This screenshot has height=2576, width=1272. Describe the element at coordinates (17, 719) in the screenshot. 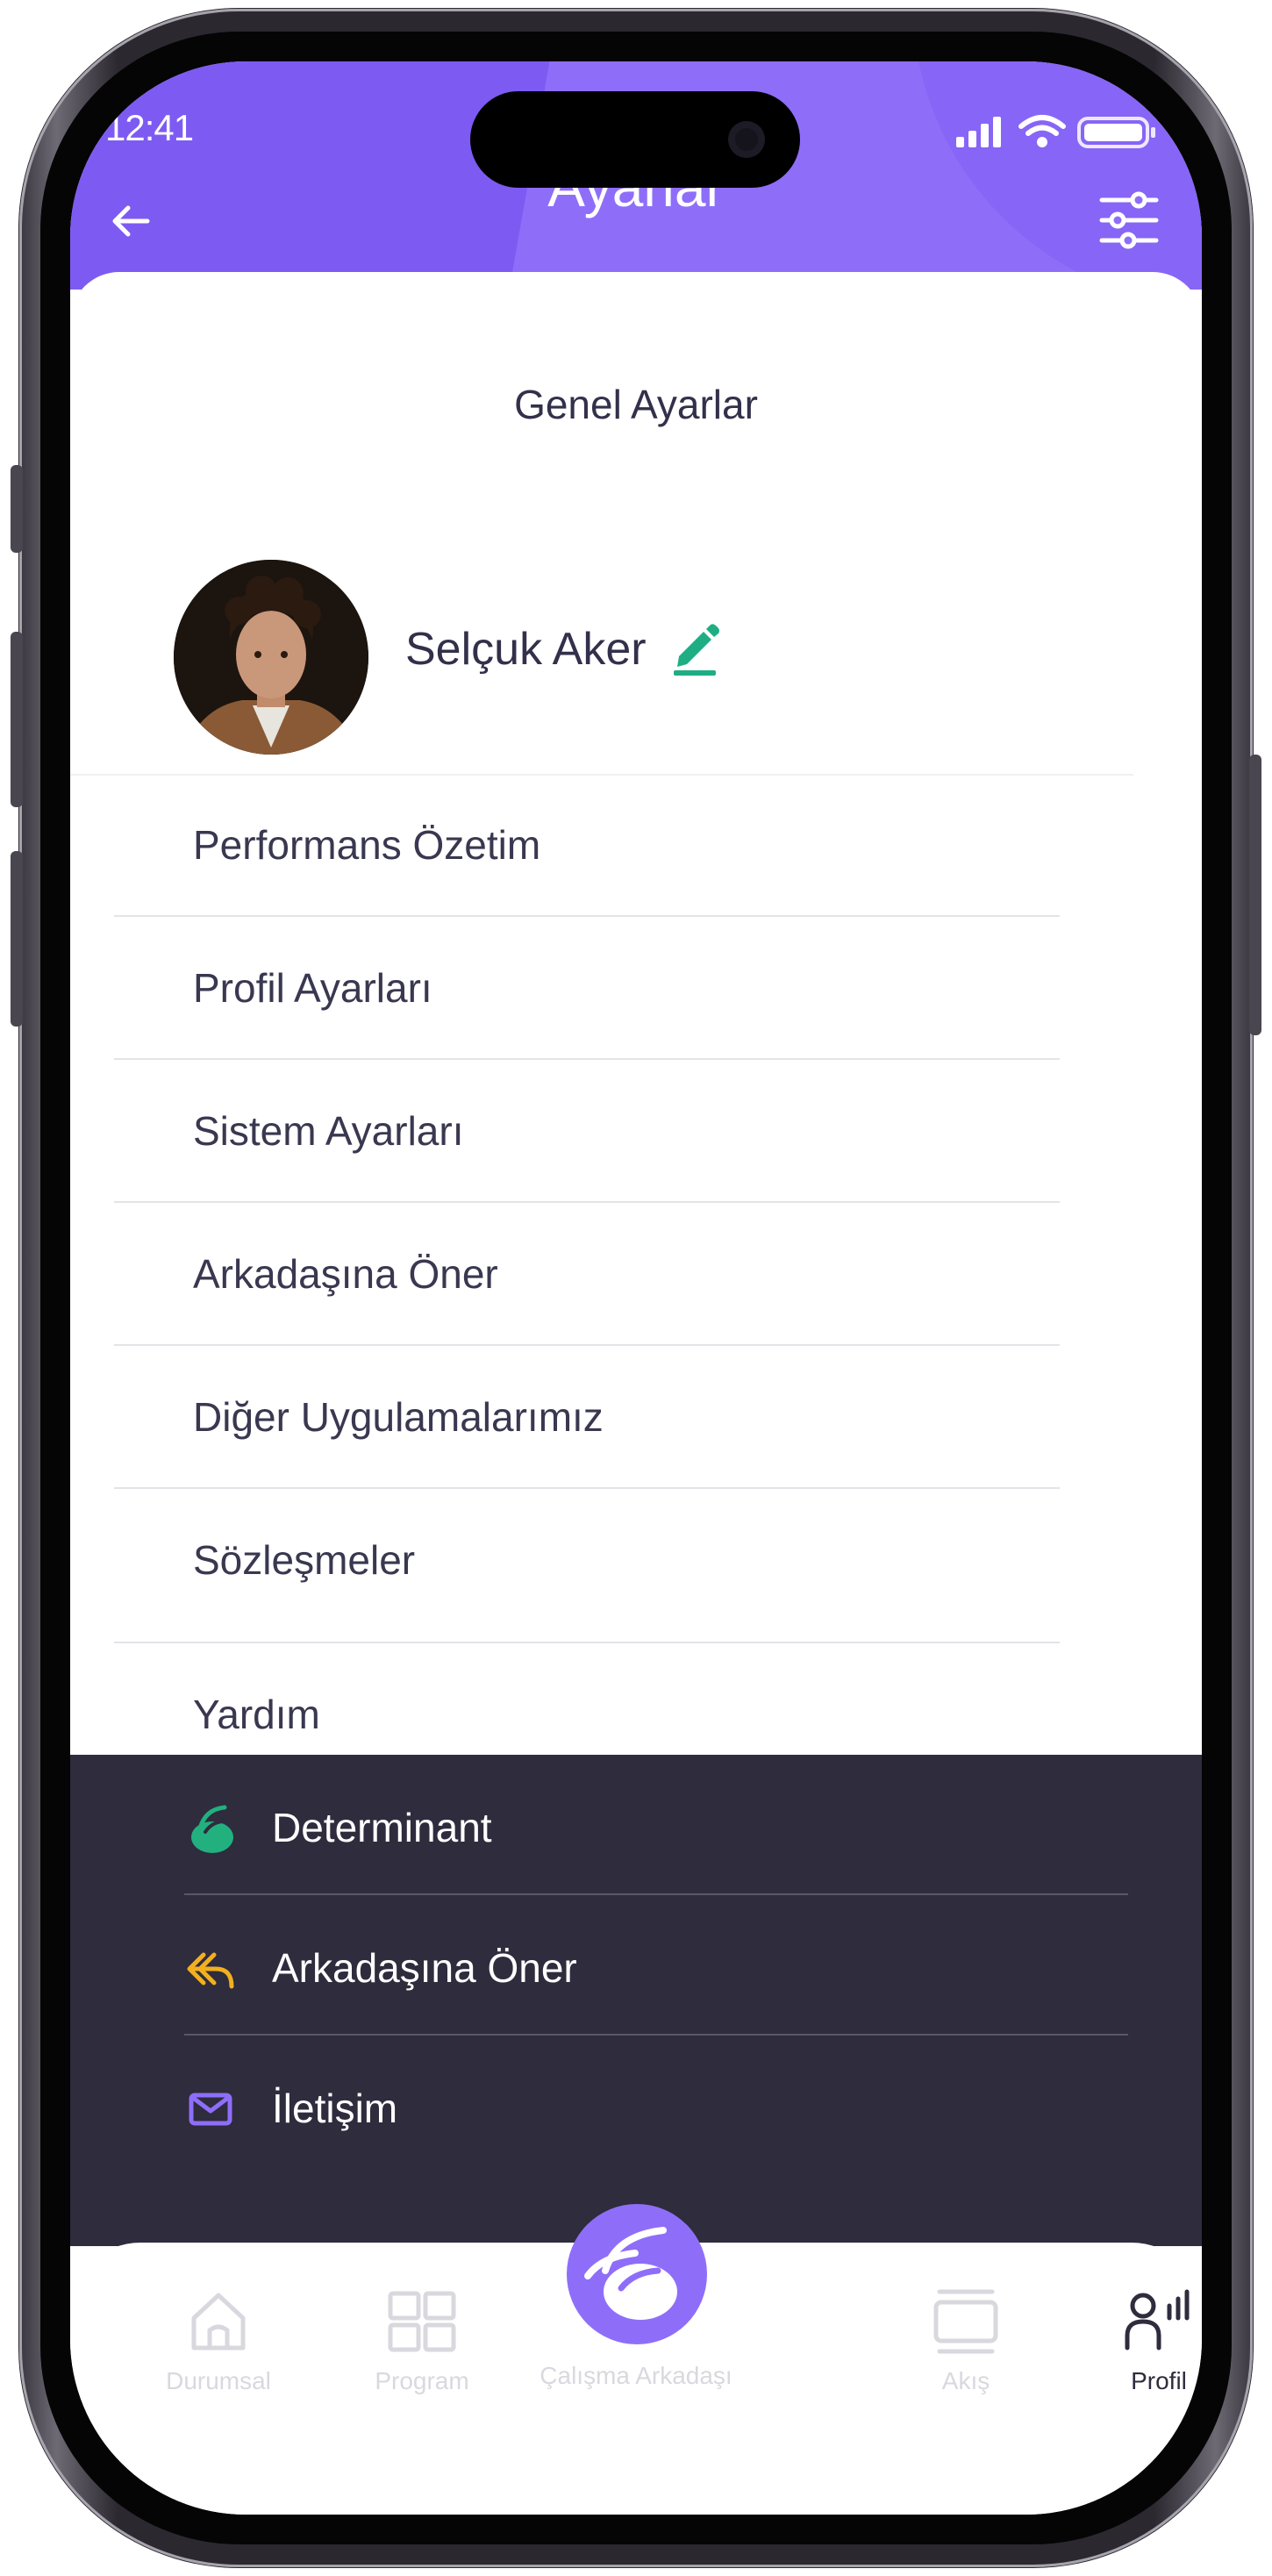

I see `volume-up-button` at that location.